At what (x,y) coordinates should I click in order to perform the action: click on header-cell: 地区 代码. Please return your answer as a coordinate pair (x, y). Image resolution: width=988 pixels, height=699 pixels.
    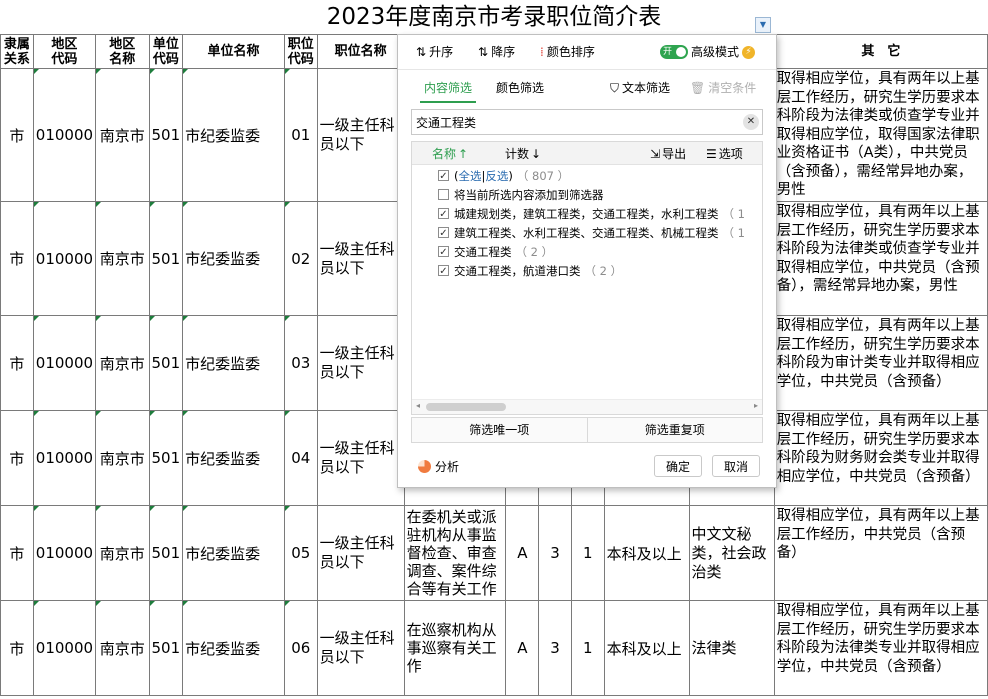
    Looking at the image, I should click on (64, 51).